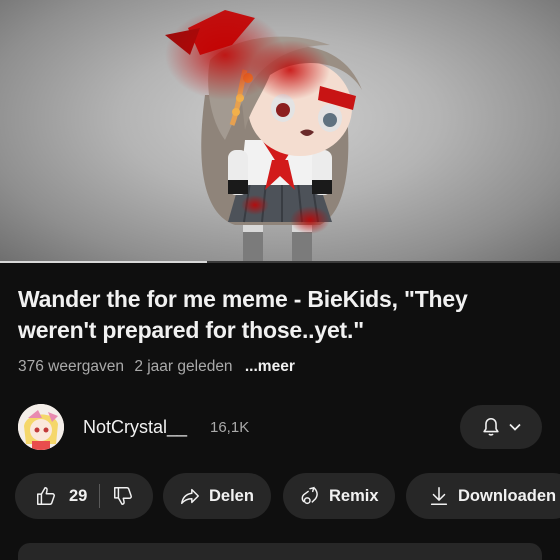 This screenshot has width=560, height=560. Describe the element at coordinates (183, 366) in the screenshot. I see `upload-age: 2 jaar geleden` at that location.